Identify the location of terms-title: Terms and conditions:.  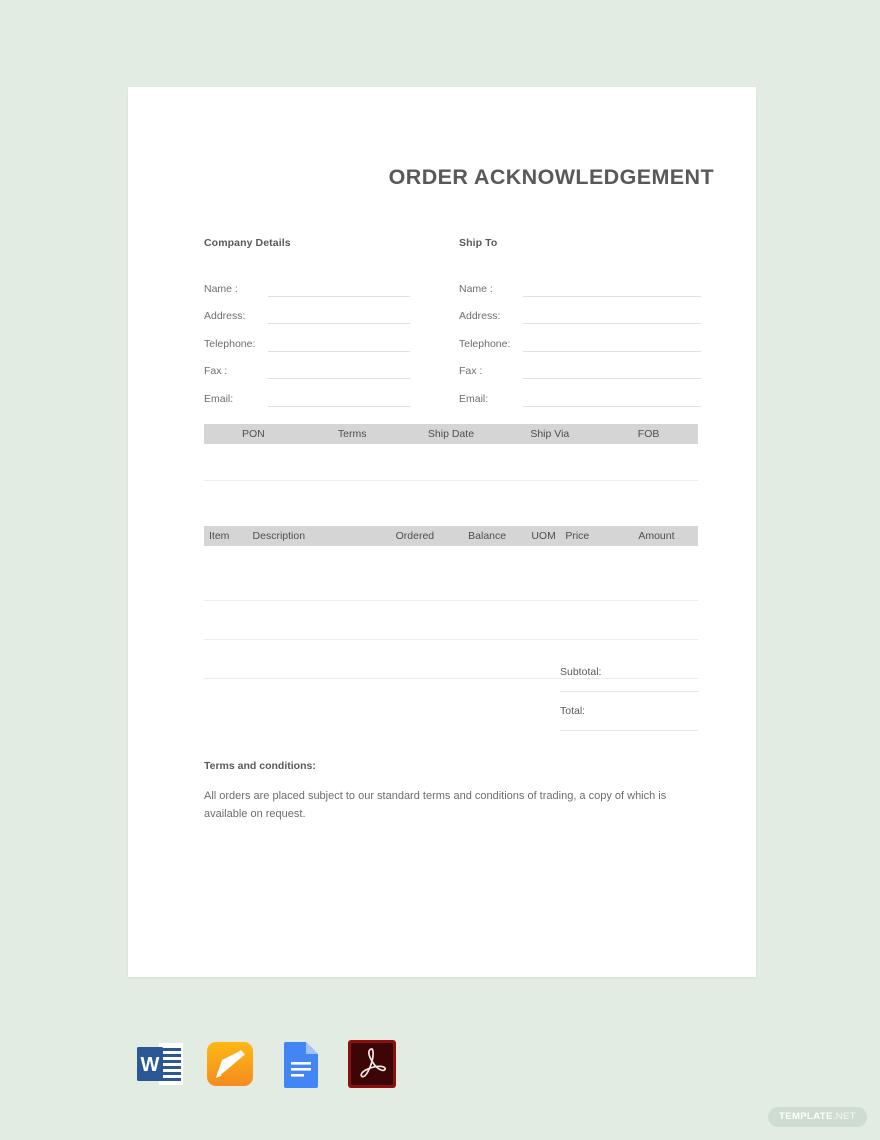
(260, 766).